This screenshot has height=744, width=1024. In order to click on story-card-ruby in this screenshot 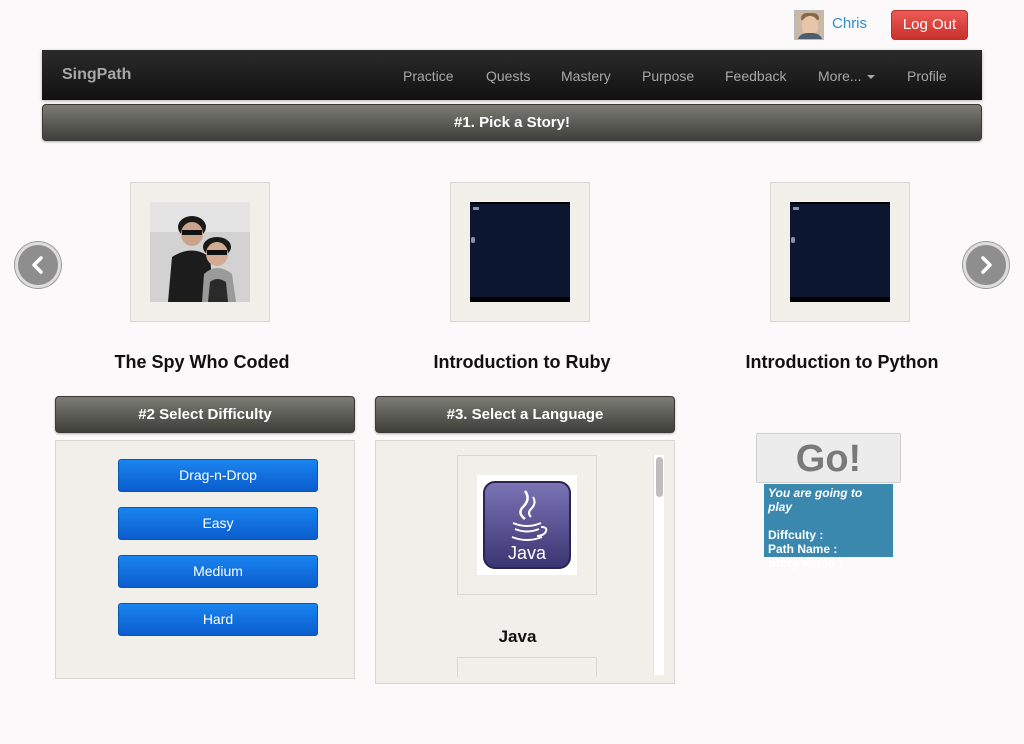, I will do `click(520, 252)`.